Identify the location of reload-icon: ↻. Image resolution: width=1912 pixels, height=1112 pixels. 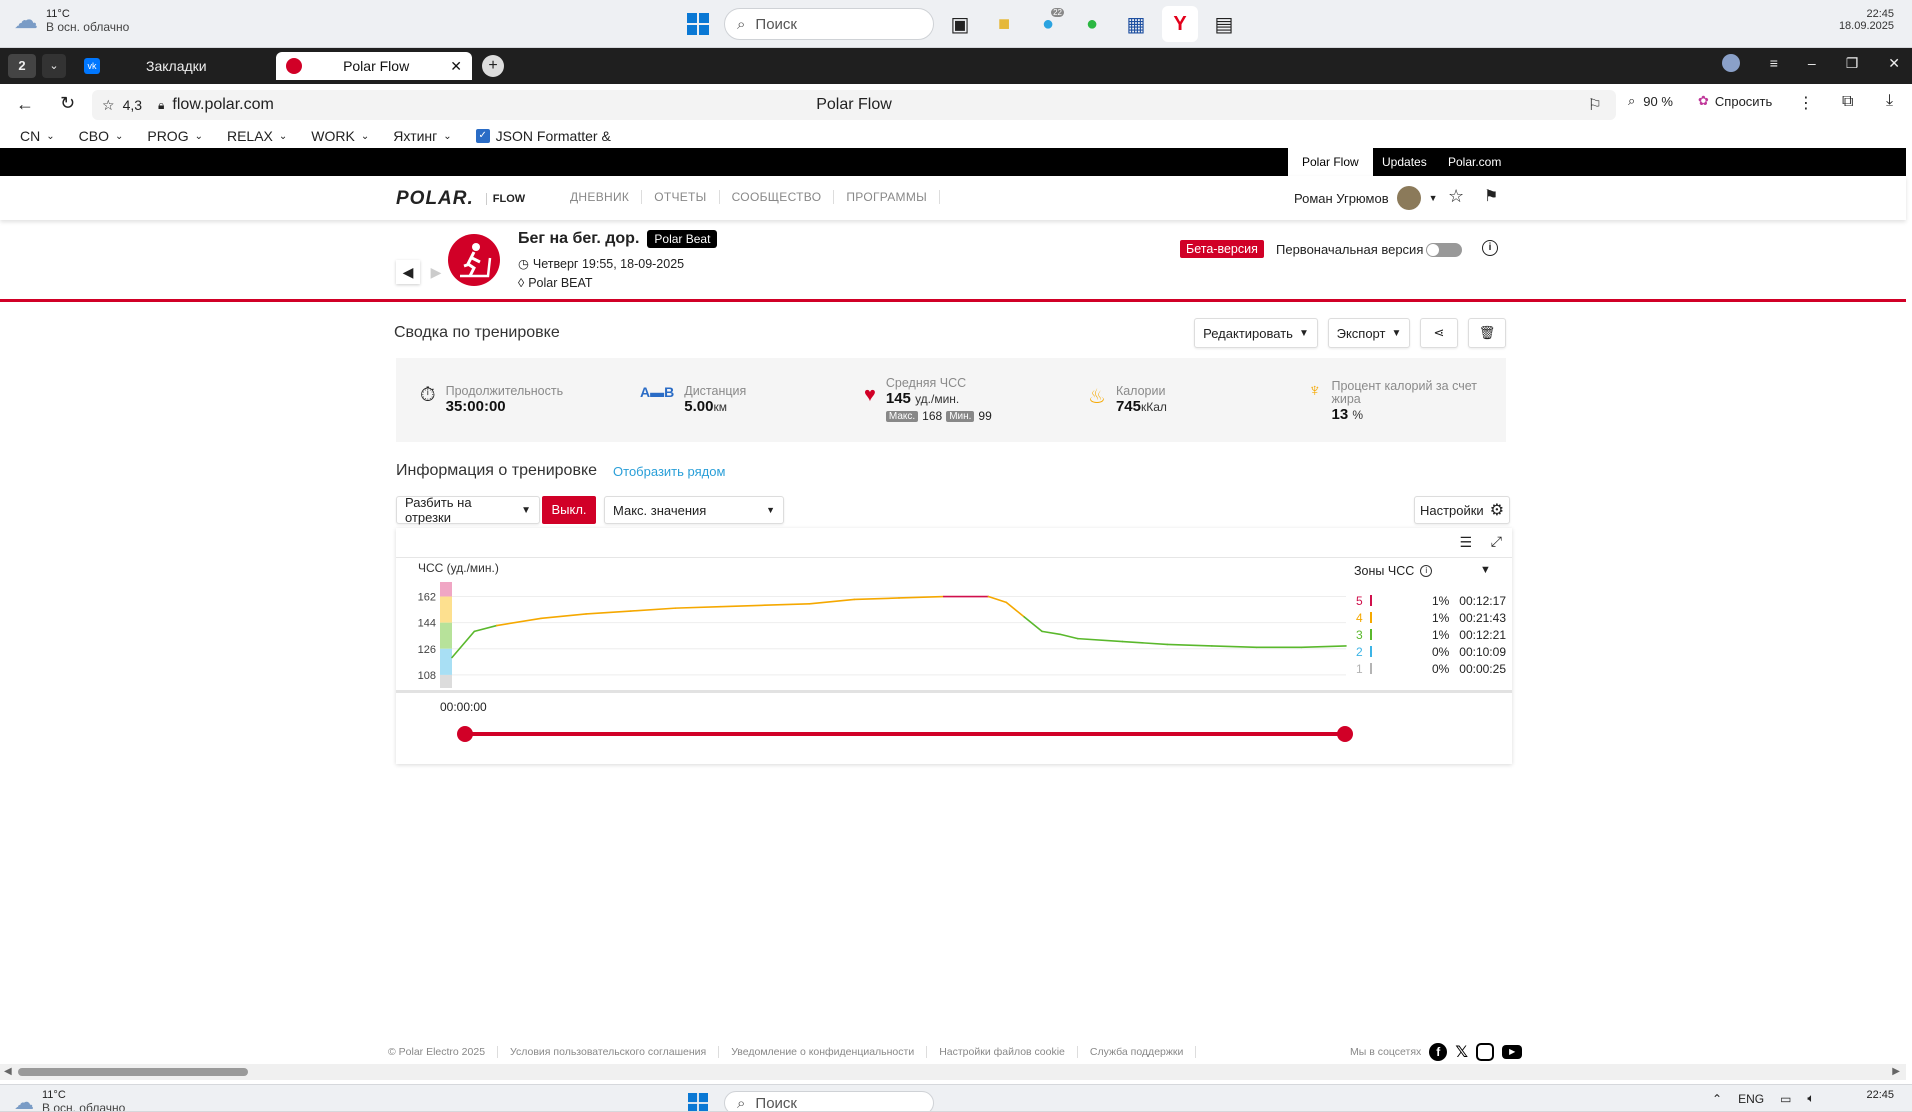
(67, 103).